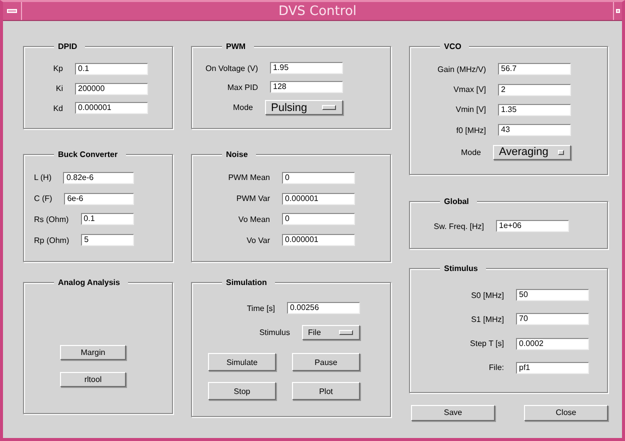 The image size is (625, 441). Describe the element at coordinates (552, 368) in the screenshot. I see `input-field: pf1` at that location.